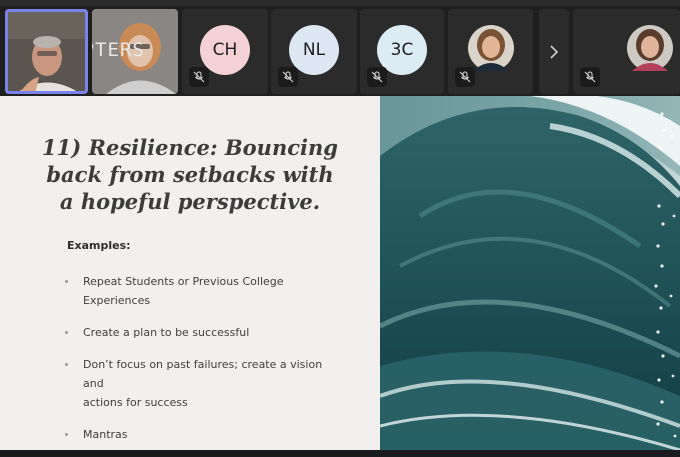 This screenshot has height=457, width=680. Describe the element at coordinates (340, 3) in the screenshot. I see `strip-top-bar` at that location.